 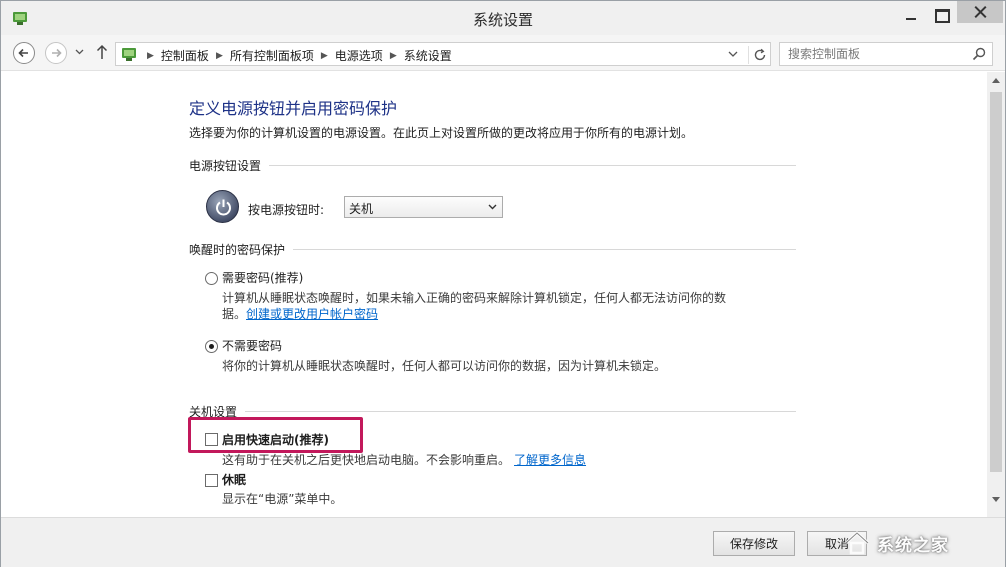 What do you see at coordinates (996, 282) in the screenshot?
I see `scroll-thumb` at bounding box center [996, 282].